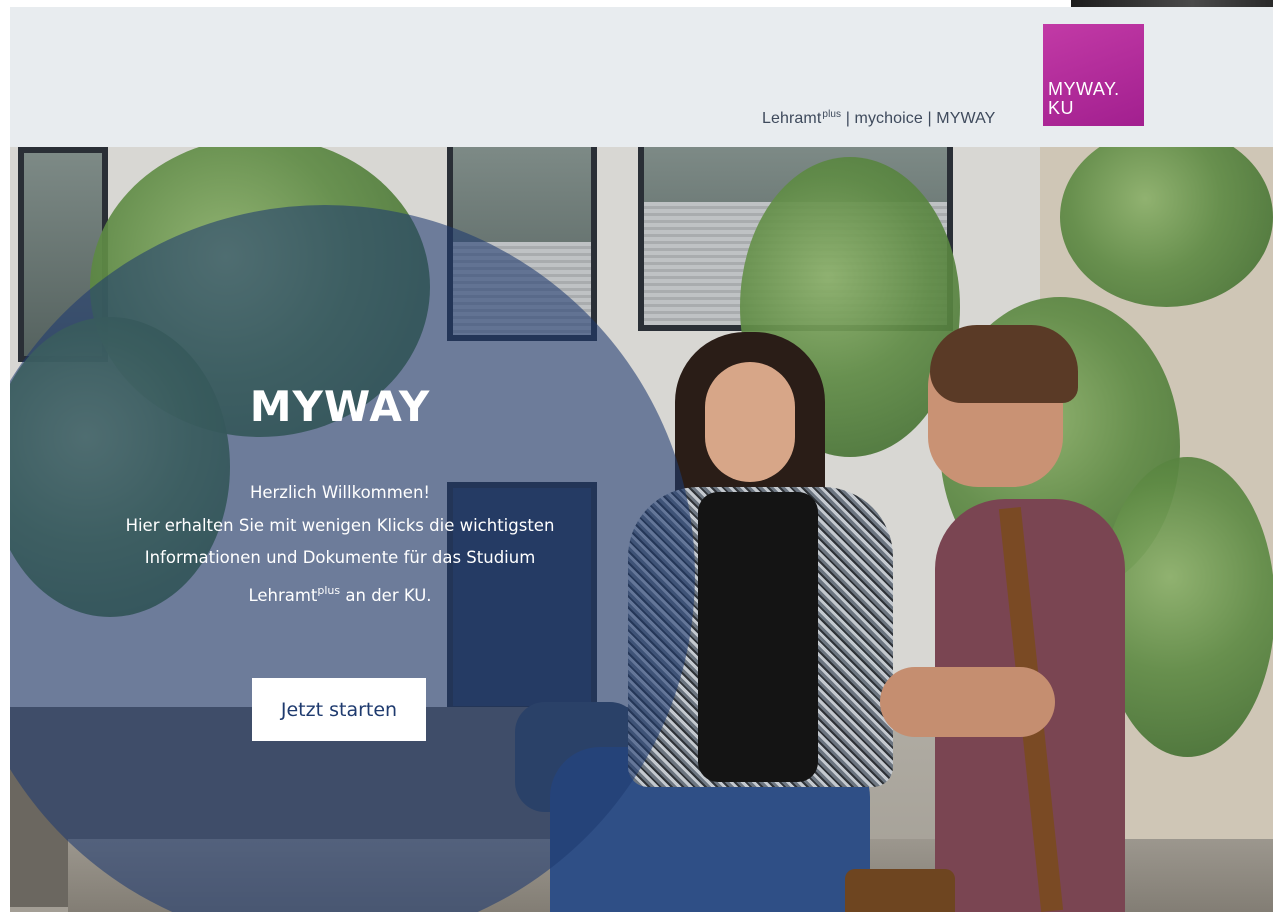 Image resolution: width=1273 pixels, height=912 pixels. Describe the element at coordinates (1061, 108) in the screenshot. I see `logo-line-2: KU` at that location.